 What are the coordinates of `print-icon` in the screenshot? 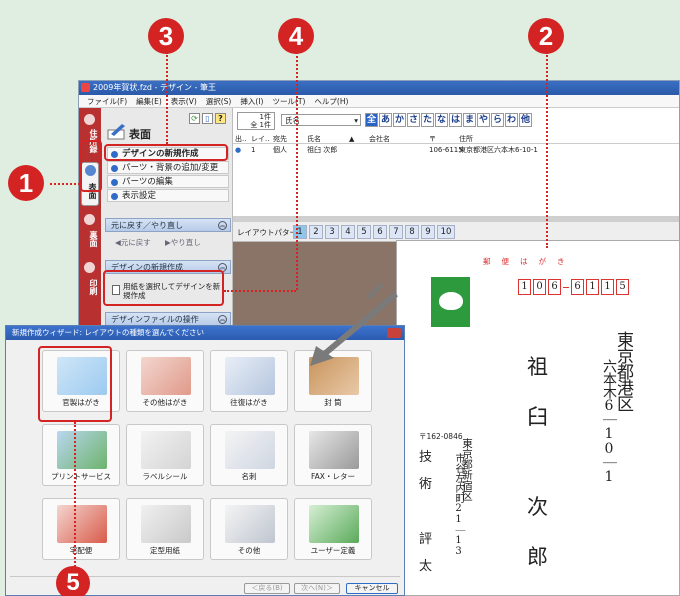 It's located at (89, 267).